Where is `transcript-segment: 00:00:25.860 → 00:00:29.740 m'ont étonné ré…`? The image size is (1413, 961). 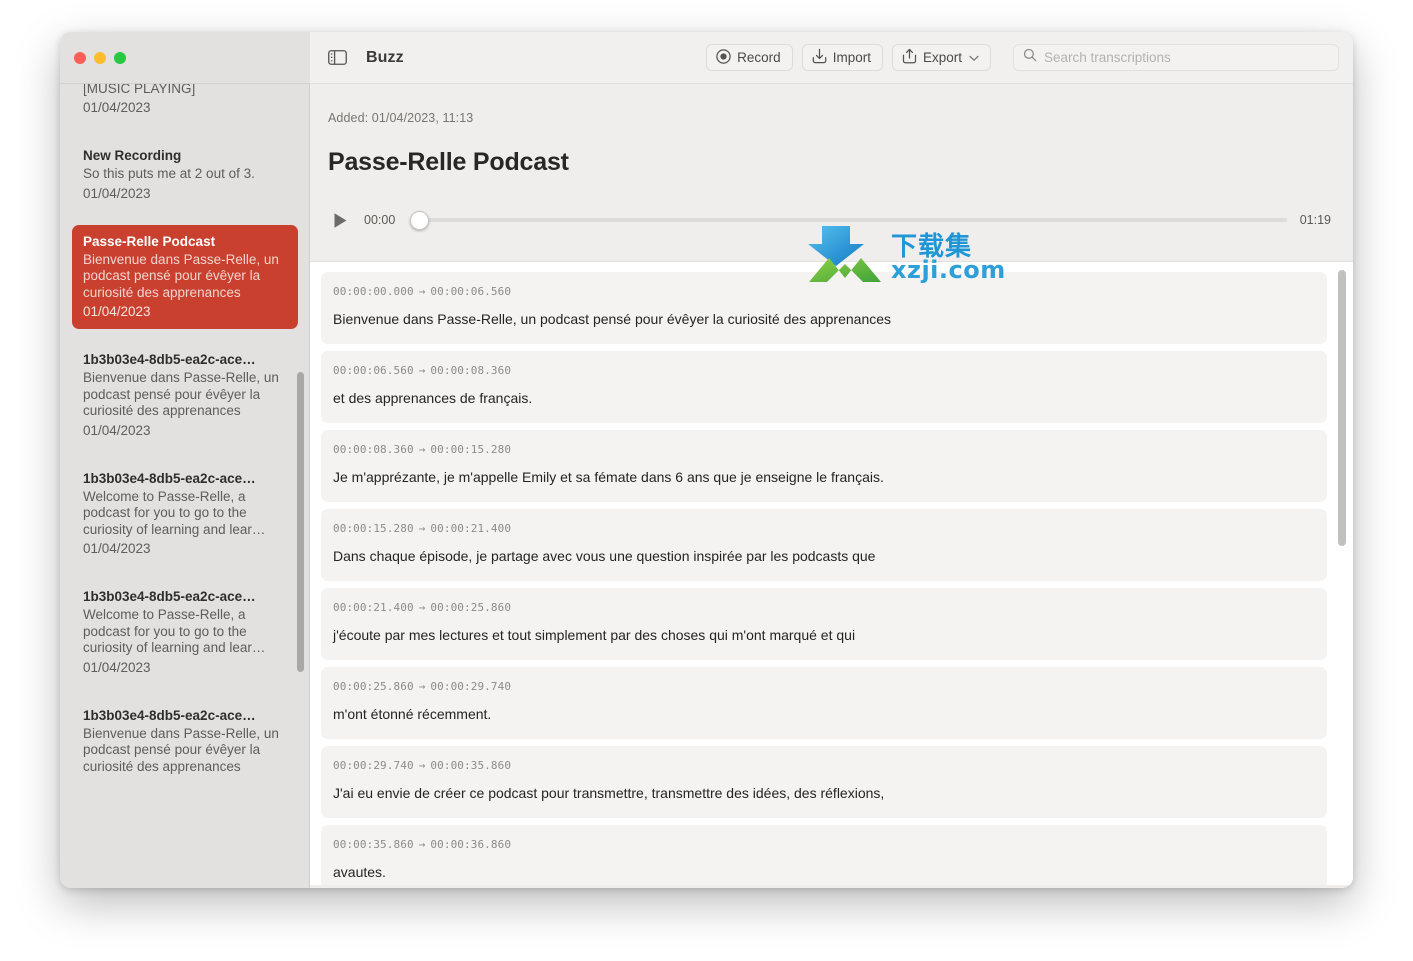 transcript-segment: 00:00:25.860 → 00:00:29.740 m'ont étonné ré… is located at coordinates (824, 703).